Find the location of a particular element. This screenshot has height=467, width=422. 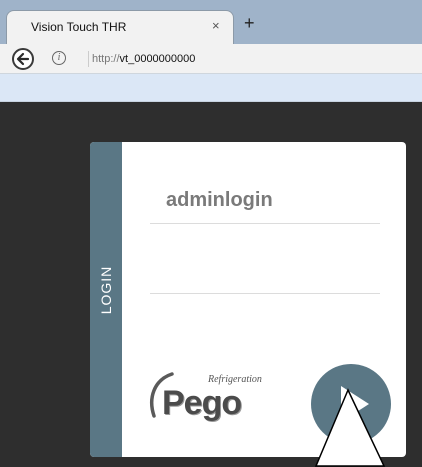

username-input is located at coordinates (265, 201).